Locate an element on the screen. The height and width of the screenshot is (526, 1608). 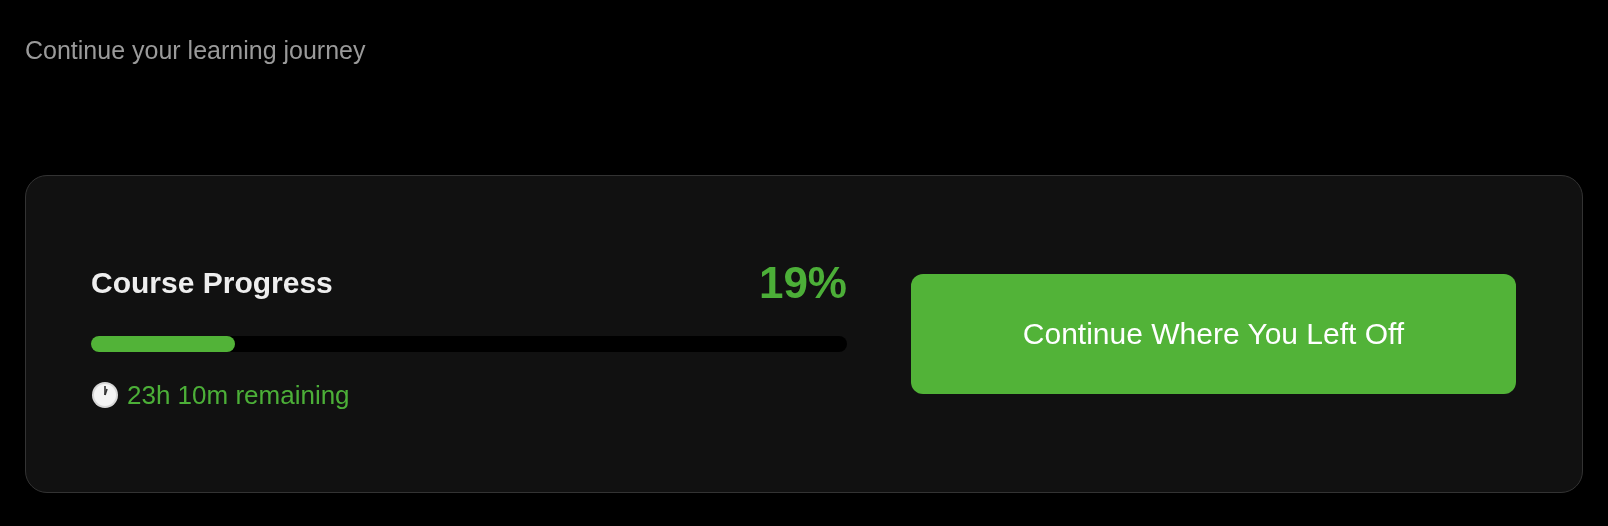
progress-title: Course Progress is located at coordinates (212, 282).